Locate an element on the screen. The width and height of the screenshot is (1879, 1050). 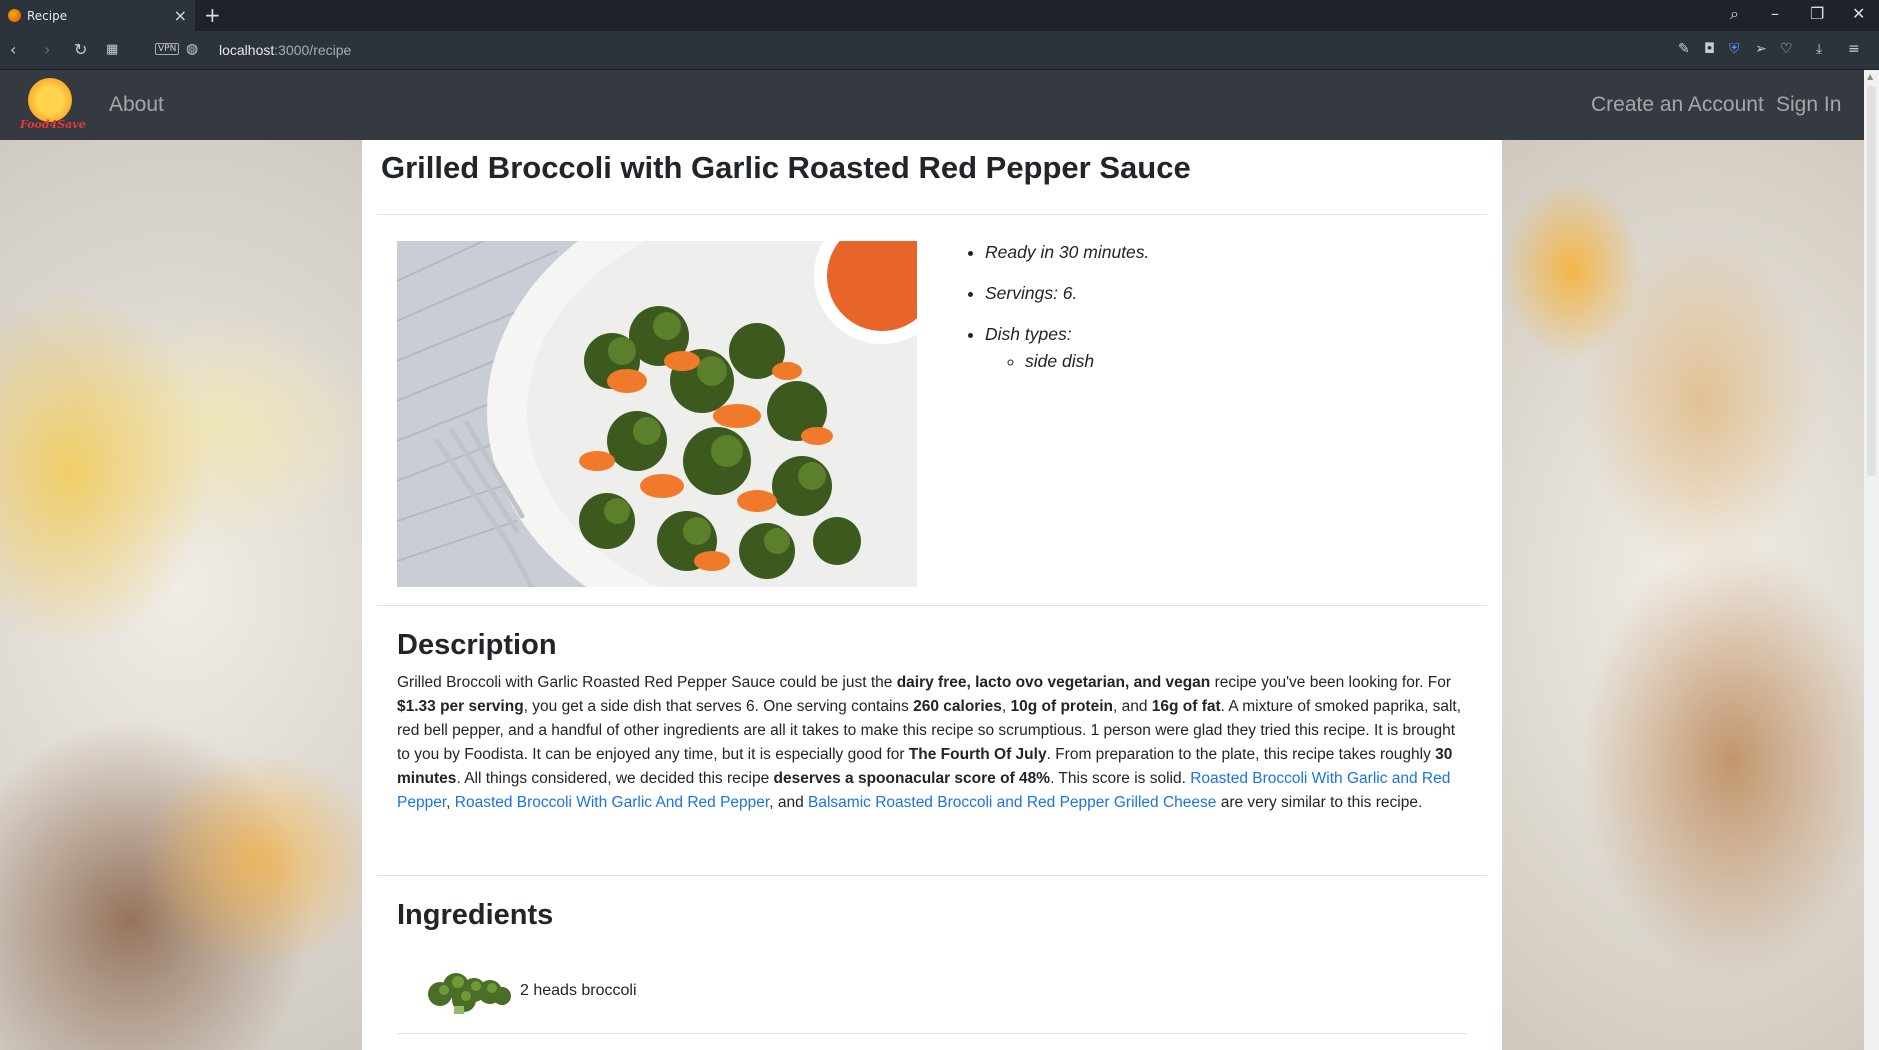
nav-create-account: Create an Account is located at coordinates (1677, 105).